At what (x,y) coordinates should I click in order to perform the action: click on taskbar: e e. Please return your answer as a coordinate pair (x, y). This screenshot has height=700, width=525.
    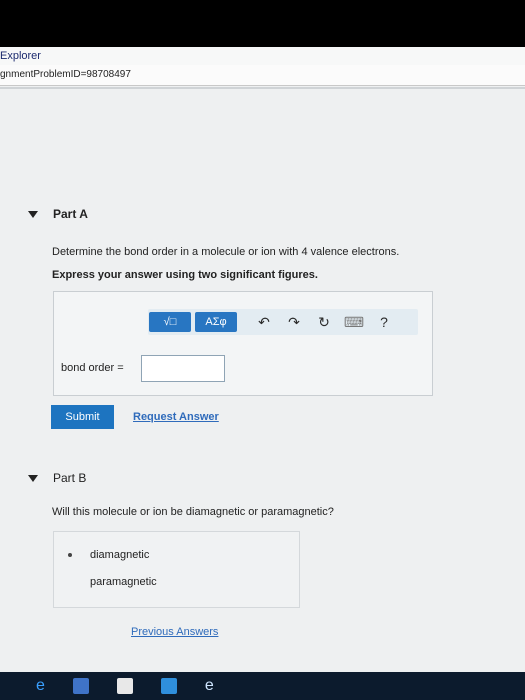
    Looking at the image, I should click on (262, 686).